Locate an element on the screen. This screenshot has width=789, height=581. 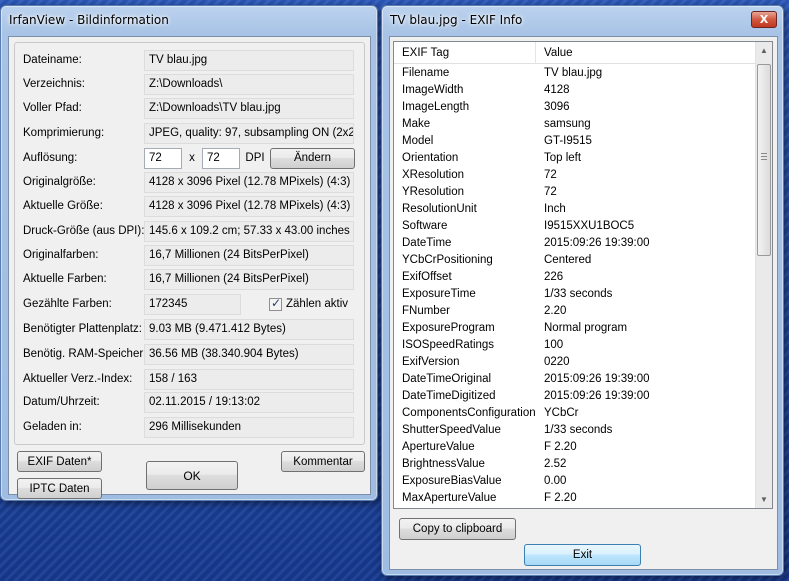
checkbox-checked-icon is located at coordinates (275, 303).